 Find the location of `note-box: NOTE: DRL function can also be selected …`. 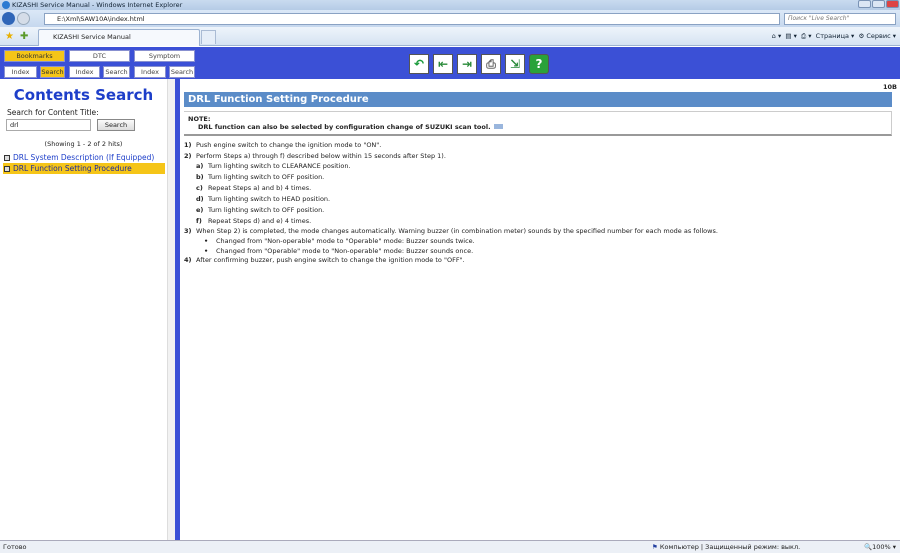

note-box: NOTE: DRL function can also be selected … is located at coordinates (538, 123).